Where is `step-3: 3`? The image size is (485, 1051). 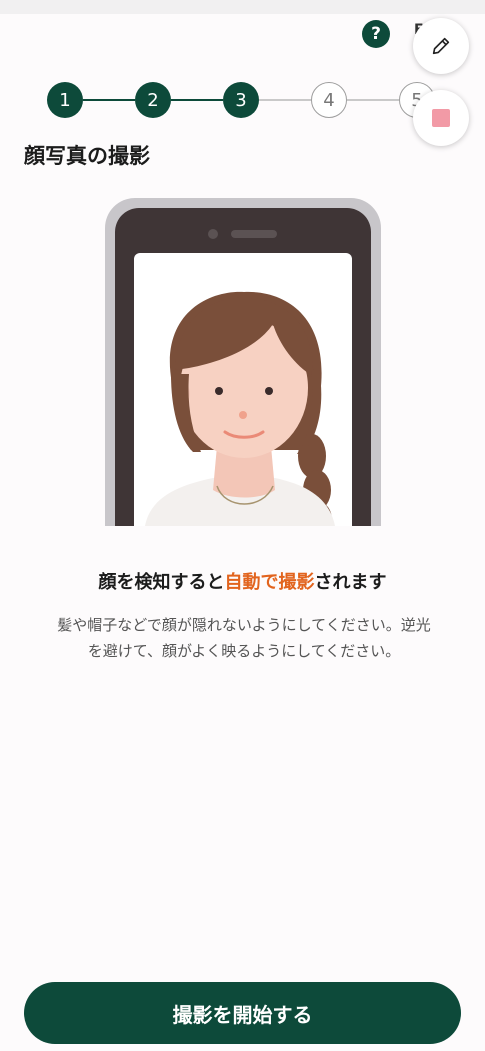
step-3: 3 is located at coordinates (241, 100).